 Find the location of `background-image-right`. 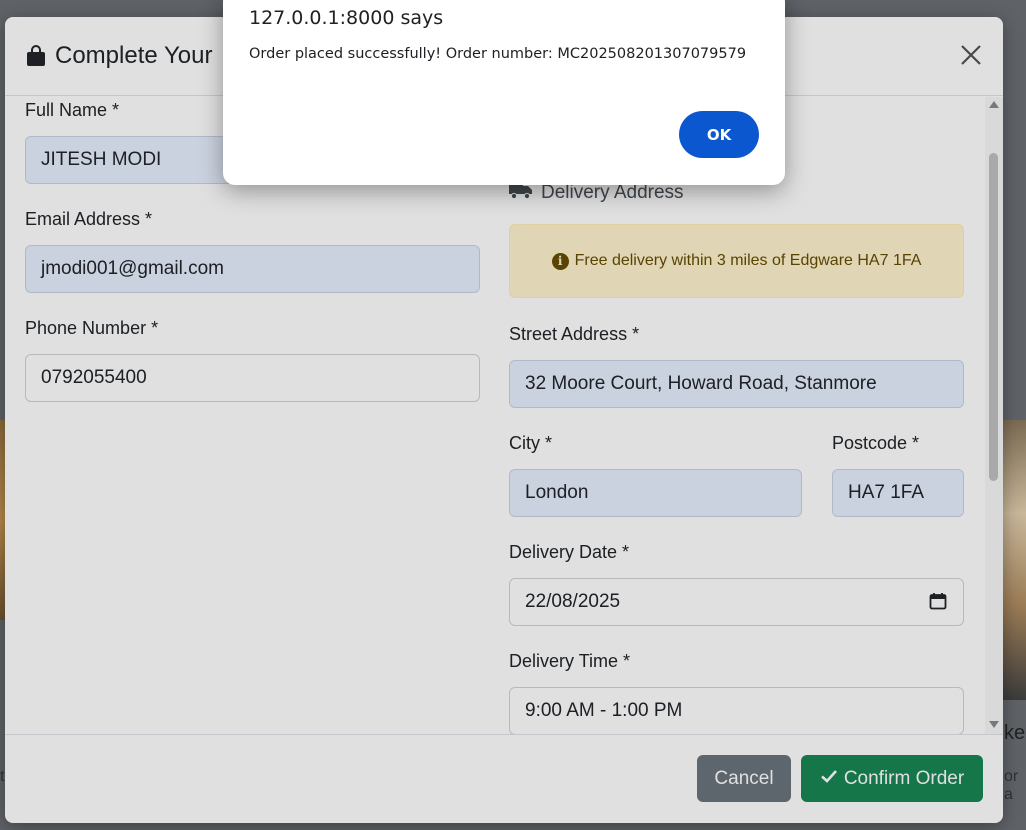

background-image-right is located at coordinates (1014, 560).